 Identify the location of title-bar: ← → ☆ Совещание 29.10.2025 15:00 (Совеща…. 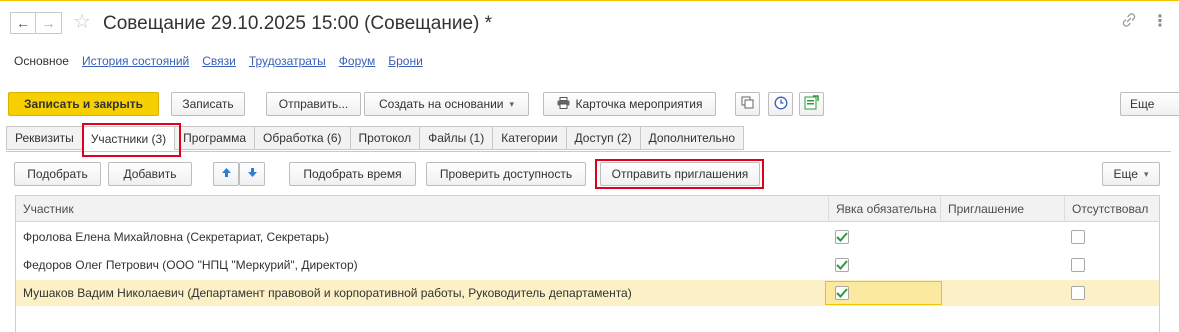
(589, 24).